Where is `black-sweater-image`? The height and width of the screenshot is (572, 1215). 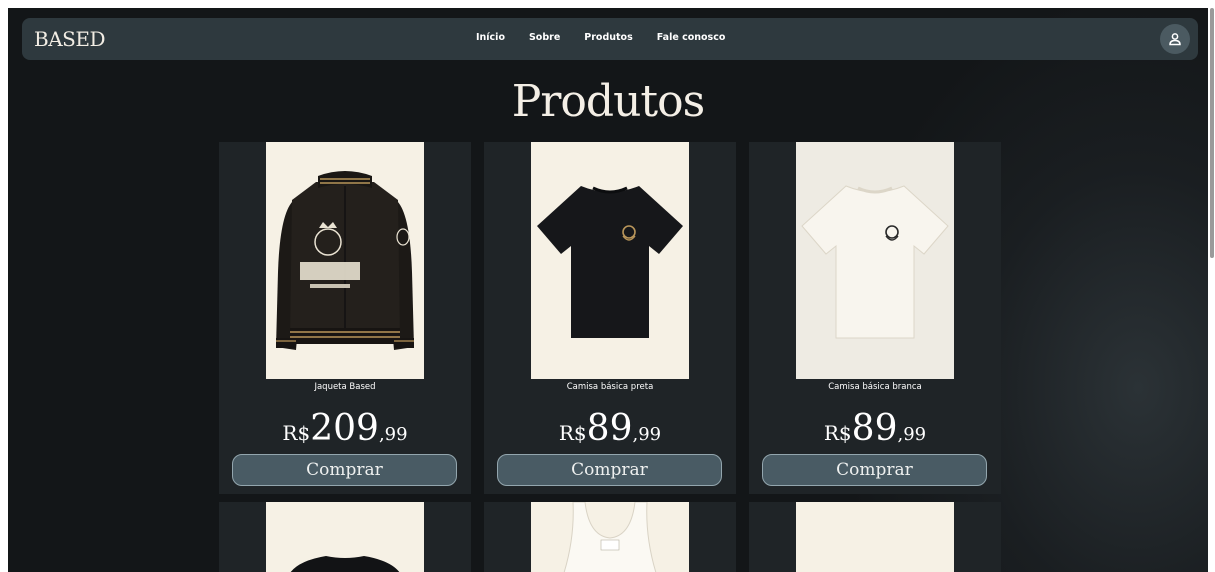
black-sweater-image is located at coordinates (345, 537).